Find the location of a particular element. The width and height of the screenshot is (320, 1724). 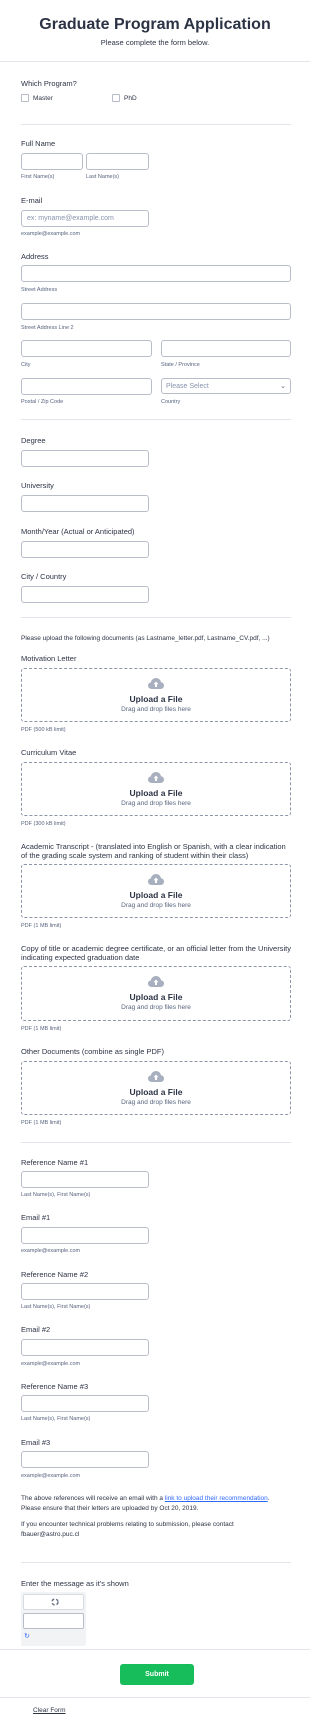

reference-2-name-sublabel: Last Name(s), First Name(s) is located at coordinates (56, 1307).